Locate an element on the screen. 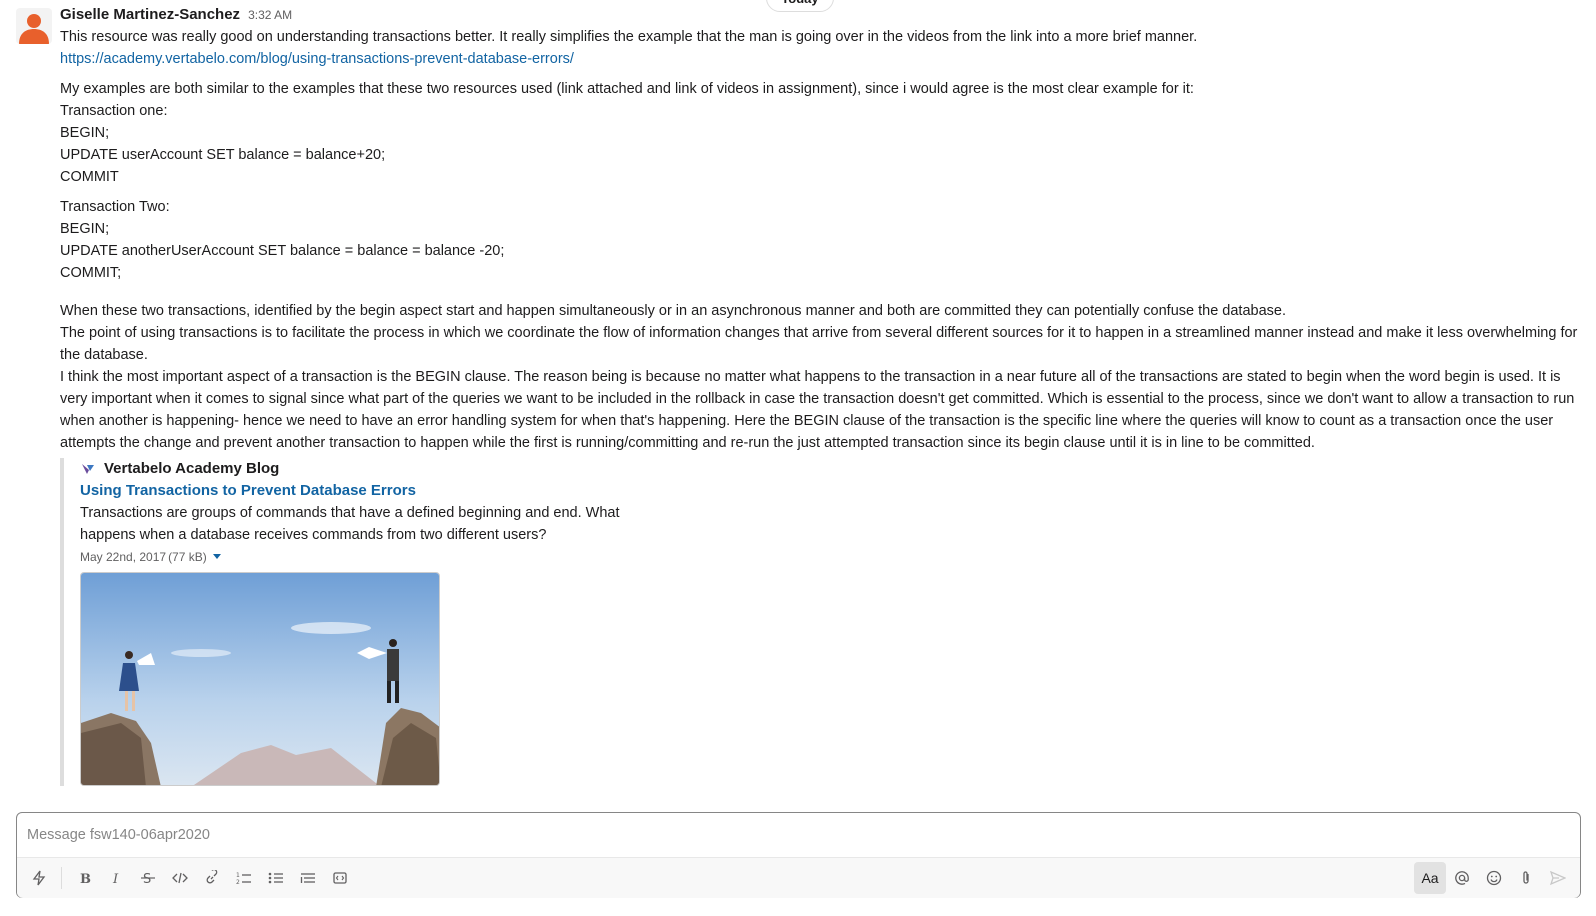  svg-text: 2 is located at coordinates (238, 882).